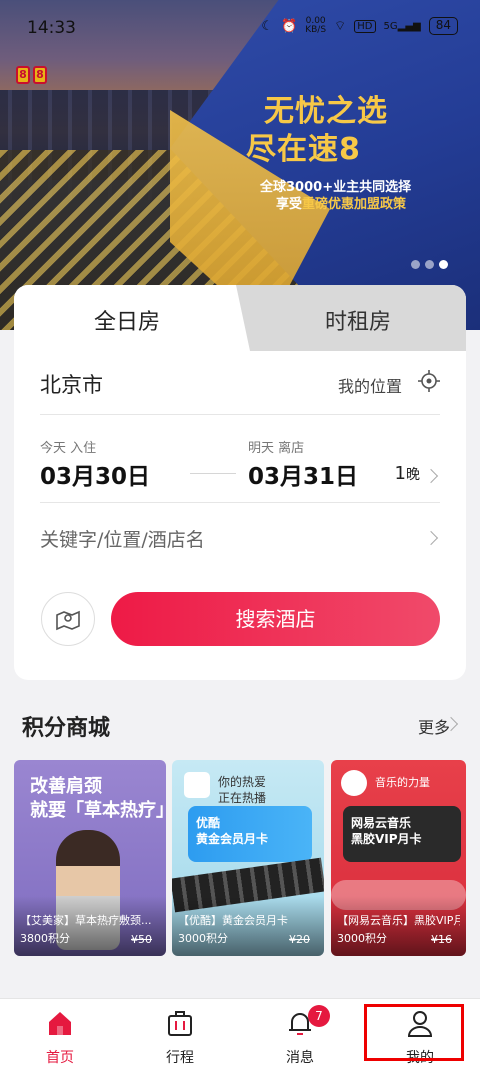 Image resolution: width=480 pixels, height=1073 pixels. I want to click on page-dot-active, so click(443, 264).